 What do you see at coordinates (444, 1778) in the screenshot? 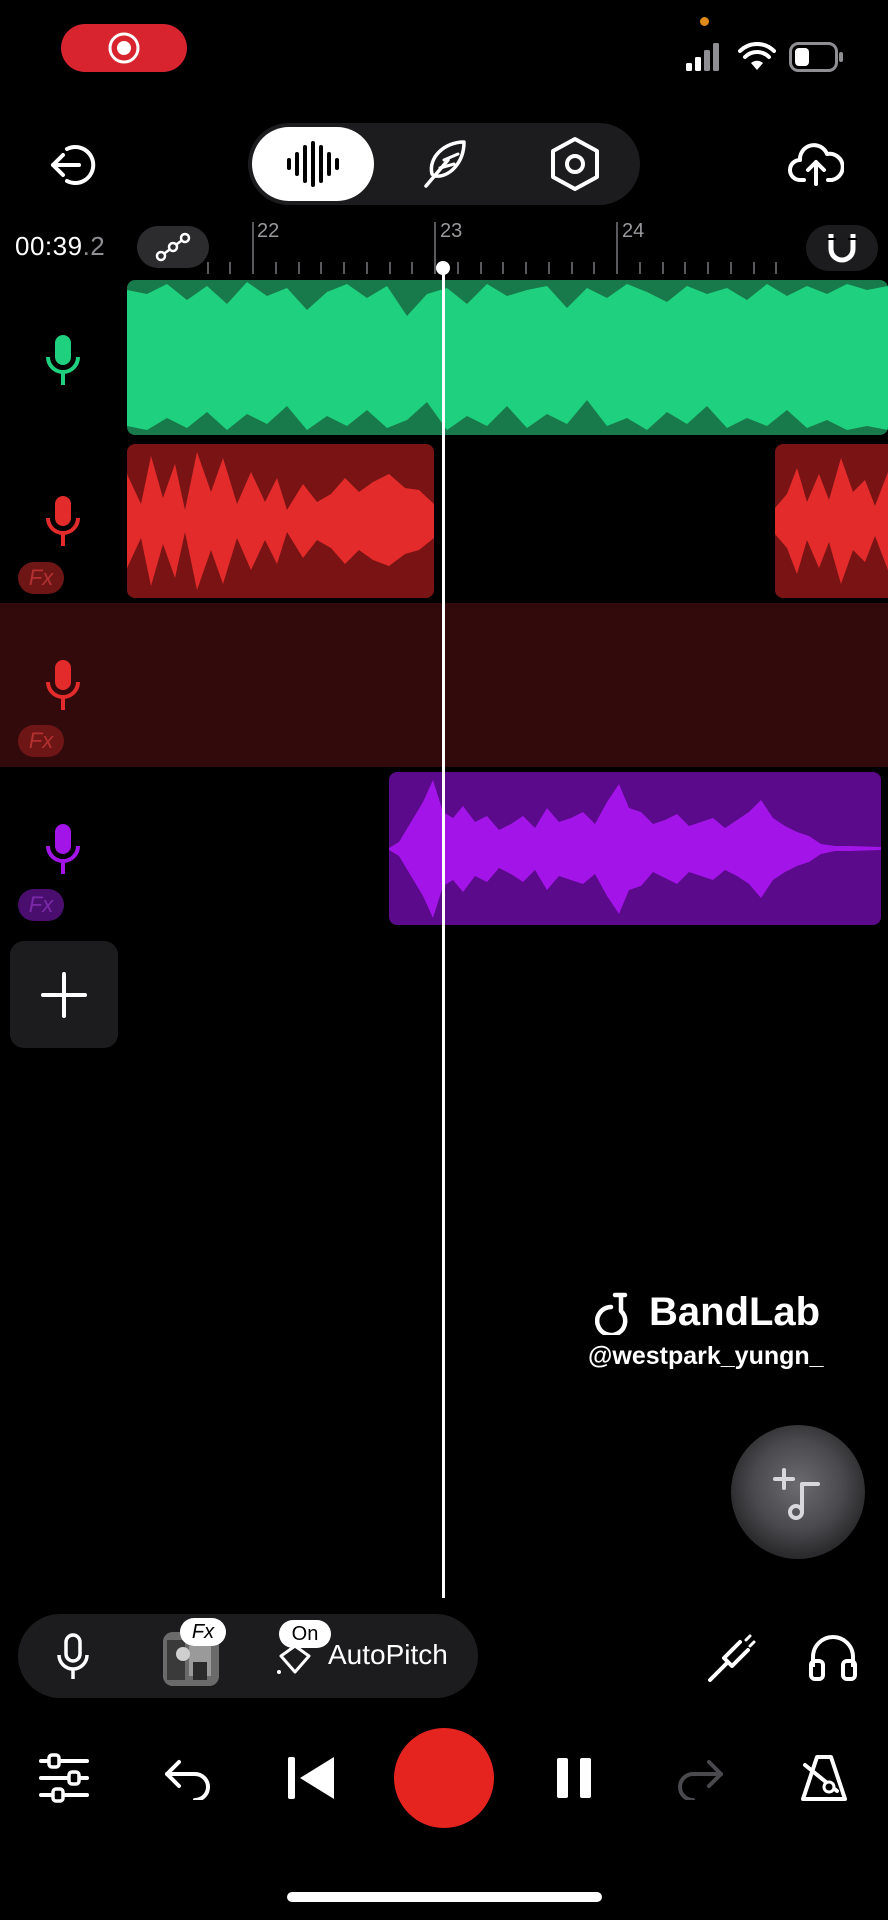
I see `record-button` at bounding box center [444, 1778].